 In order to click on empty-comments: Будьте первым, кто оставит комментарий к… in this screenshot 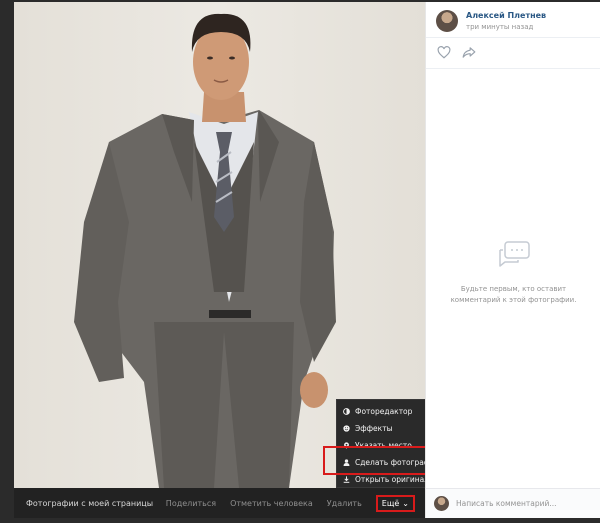, I will do `click(513, 273)`.